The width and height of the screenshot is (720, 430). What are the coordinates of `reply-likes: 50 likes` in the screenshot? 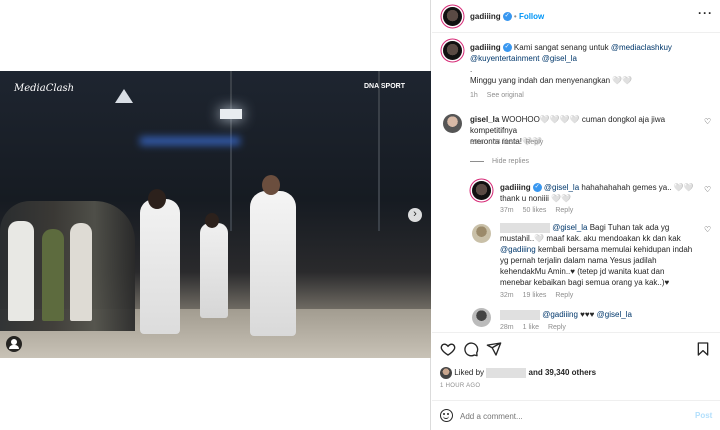 It's located at (535, 210).